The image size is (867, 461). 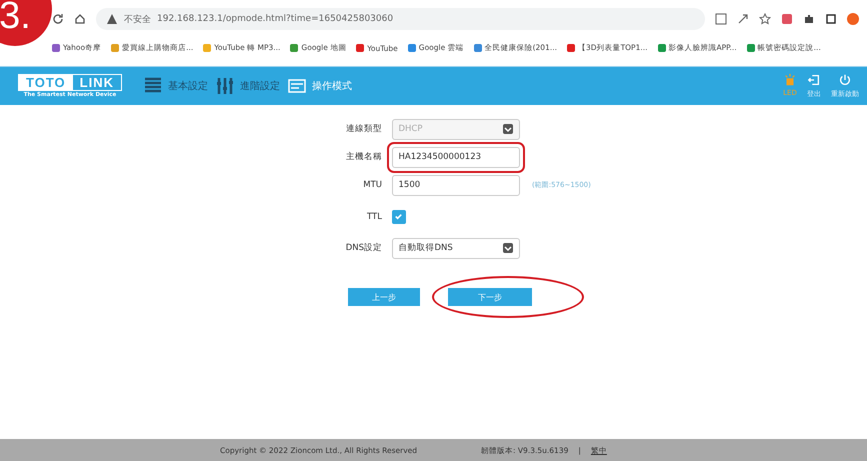 I want to click on field-label: 主機名稱, so click(x=364, y=157).